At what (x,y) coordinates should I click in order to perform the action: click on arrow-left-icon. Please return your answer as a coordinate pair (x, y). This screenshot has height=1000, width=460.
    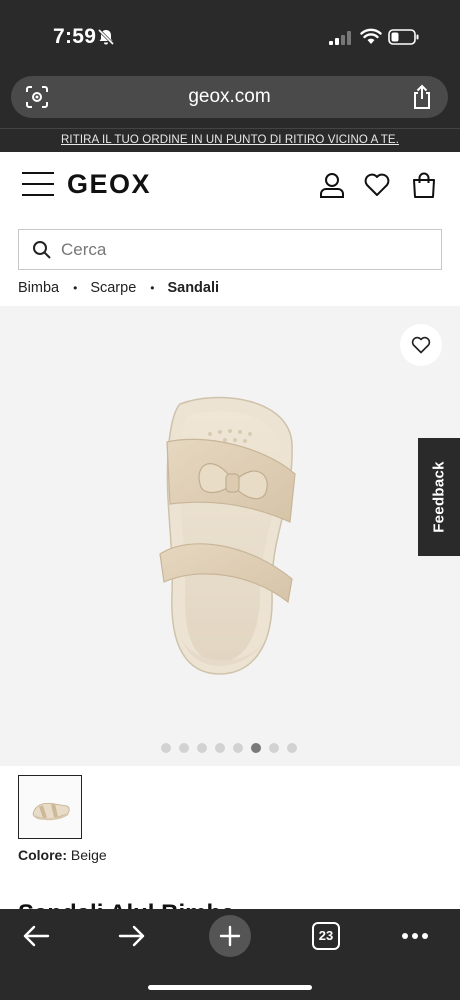
    Looking at the image, I should click on (36, 936).